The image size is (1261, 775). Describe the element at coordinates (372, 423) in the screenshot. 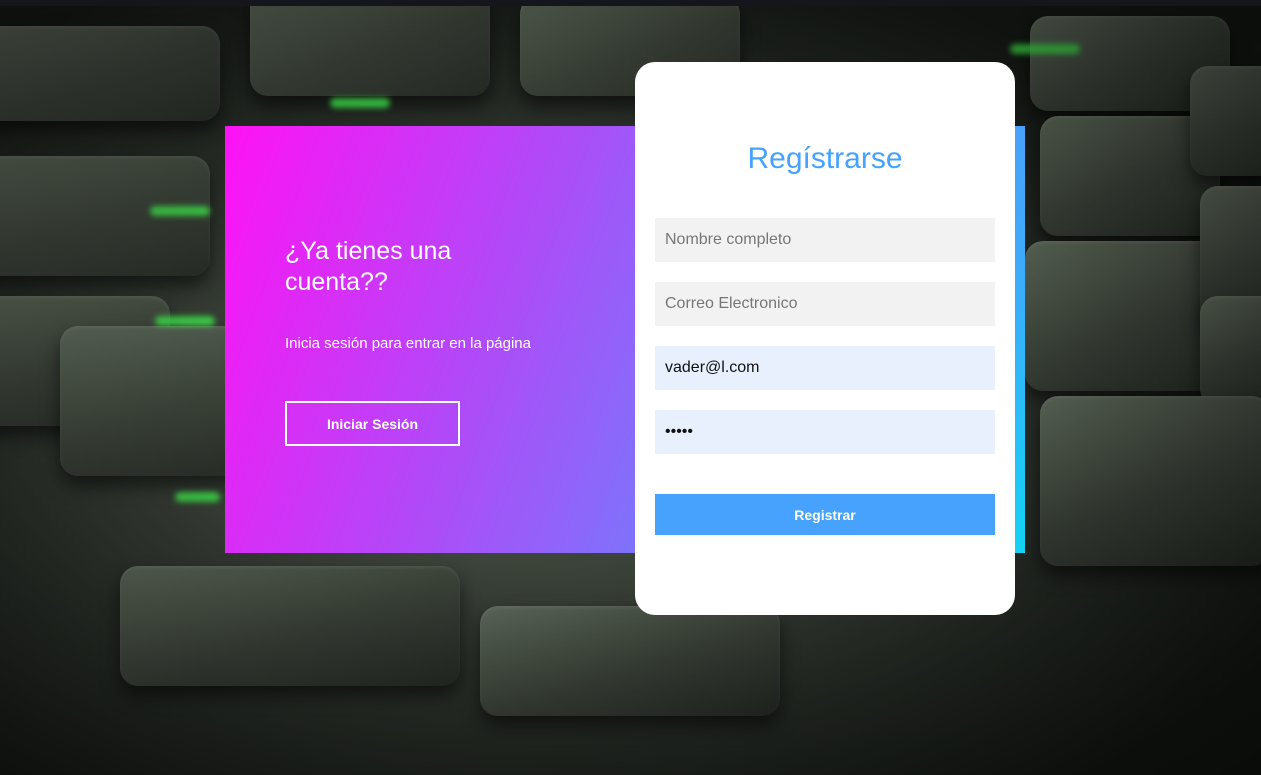

I see `login-button: Iniciar Sesión` at that location.